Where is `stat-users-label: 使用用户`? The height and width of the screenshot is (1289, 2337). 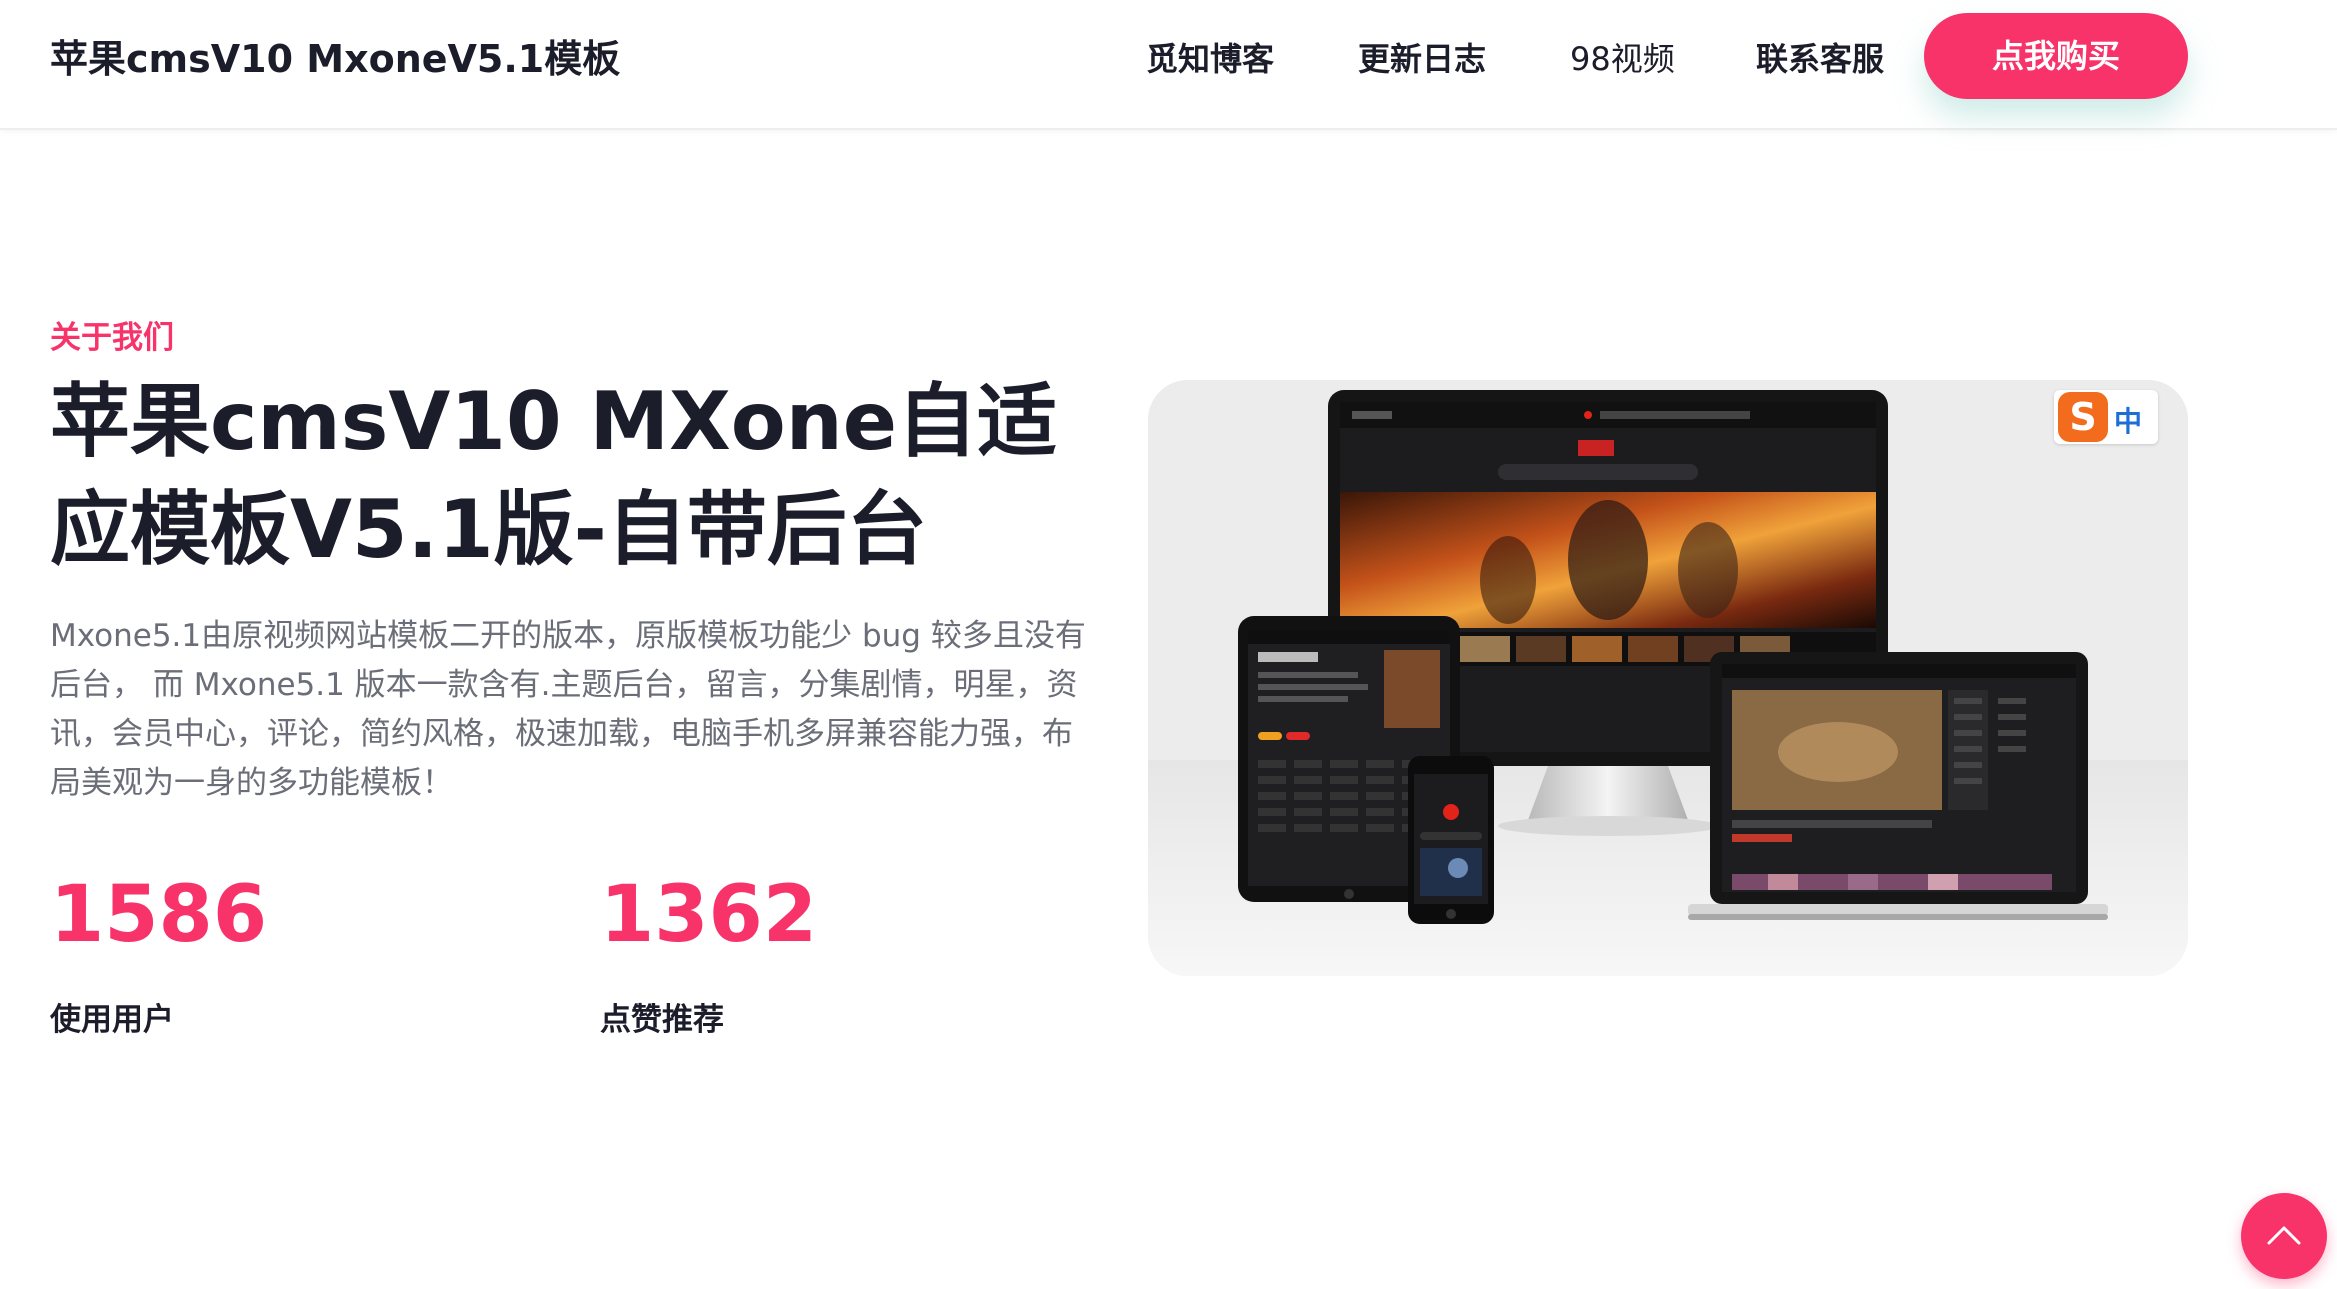
stat-users-label: 使用用户 is located at coordinates (112, 1020).